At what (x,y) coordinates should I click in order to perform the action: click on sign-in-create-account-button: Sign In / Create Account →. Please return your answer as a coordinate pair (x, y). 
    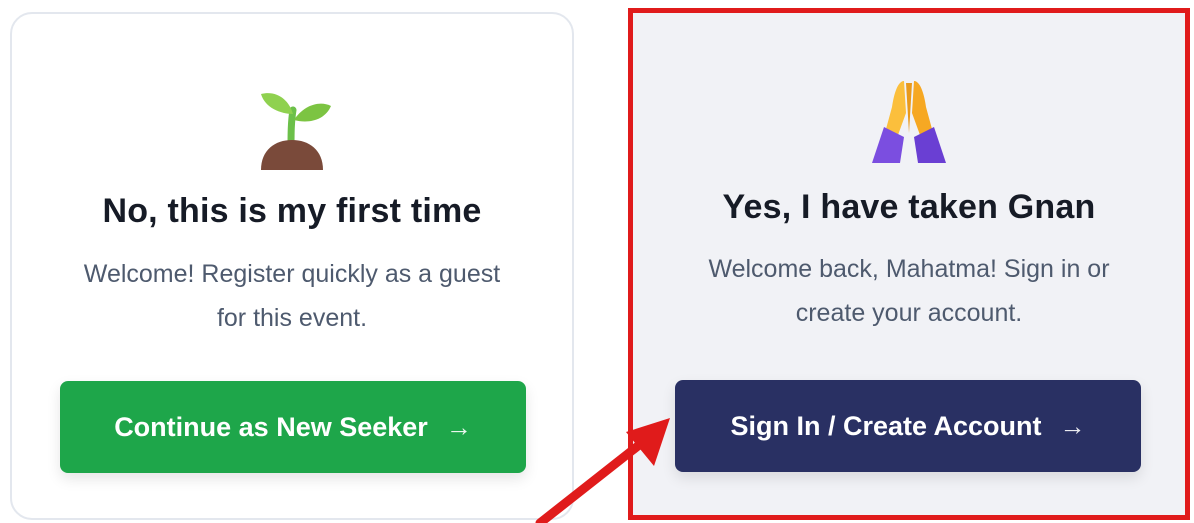
    Looking at the image, I should click on (908, 426).